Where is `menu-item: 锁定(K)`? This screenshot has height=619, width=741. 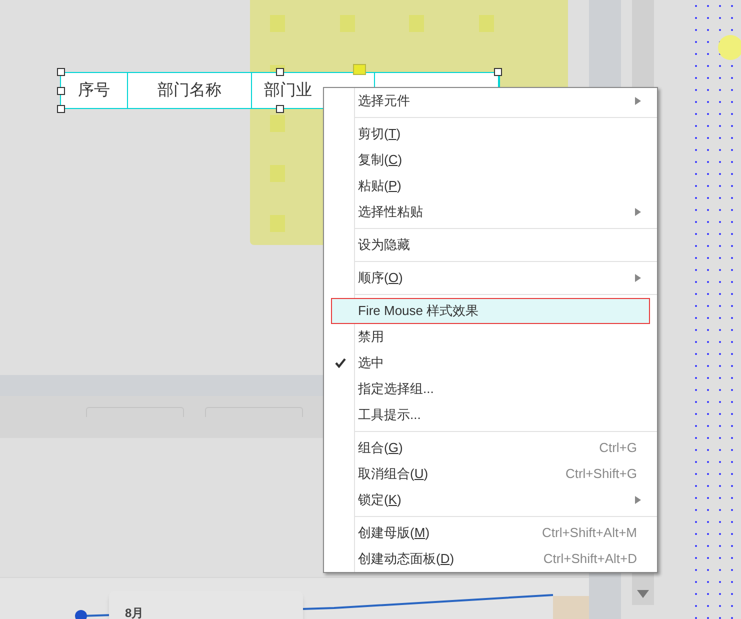
menu-item: 锁定(K) is located at coordinates (490, 500).